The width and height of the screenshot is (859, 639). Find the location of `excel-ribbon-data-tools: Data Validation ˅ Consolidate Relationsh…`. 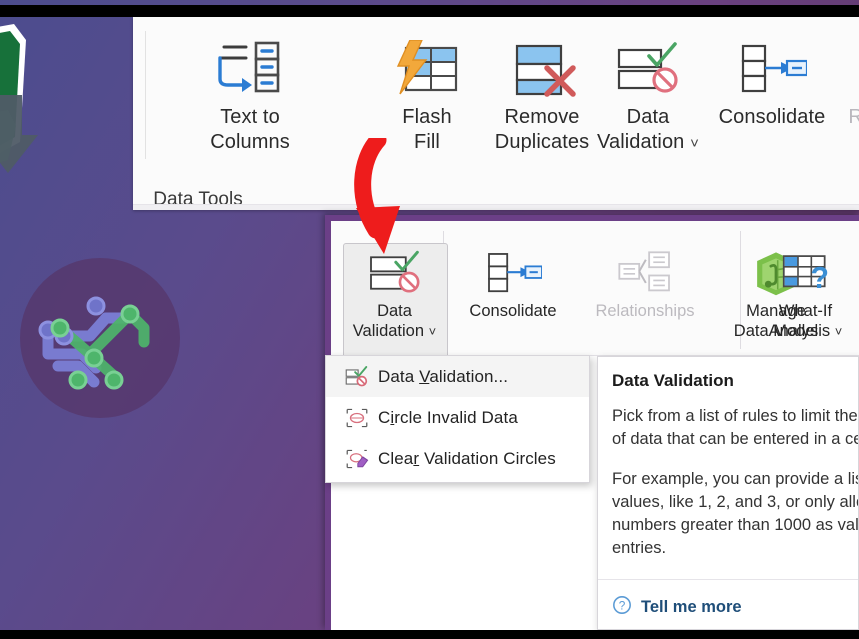

excel-ribbon-data-tools: Data Validation ˅ Consolidate Relationsh… is located at coordinates (595, 290).